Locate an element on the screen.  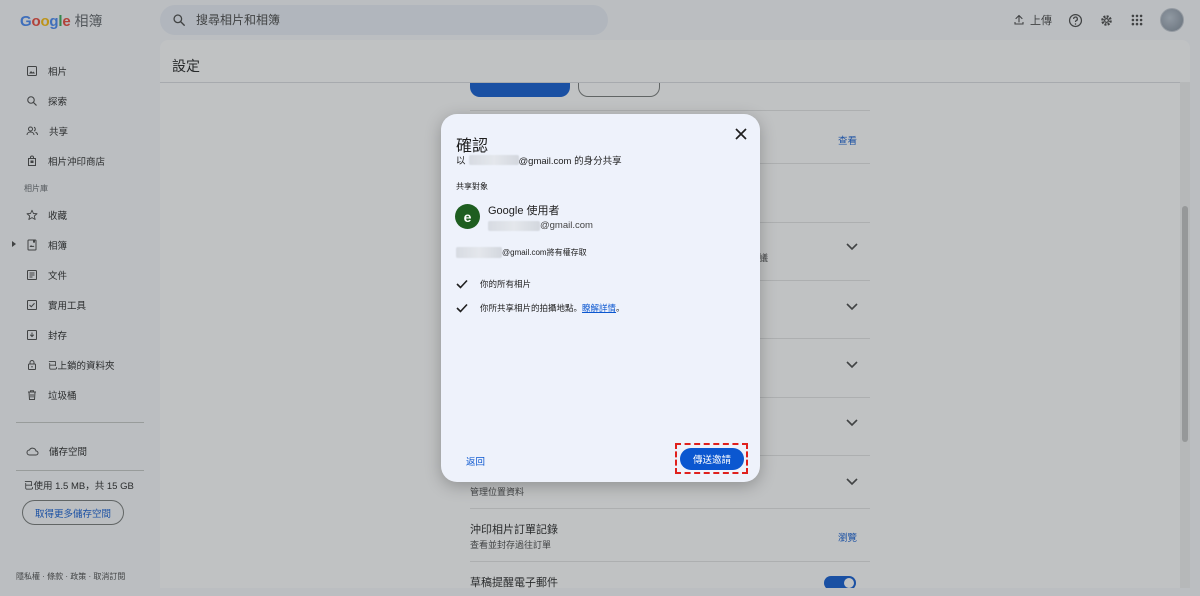
recipient-info: Google 使用者 @gmail.com is located at coordinates (540, 216).